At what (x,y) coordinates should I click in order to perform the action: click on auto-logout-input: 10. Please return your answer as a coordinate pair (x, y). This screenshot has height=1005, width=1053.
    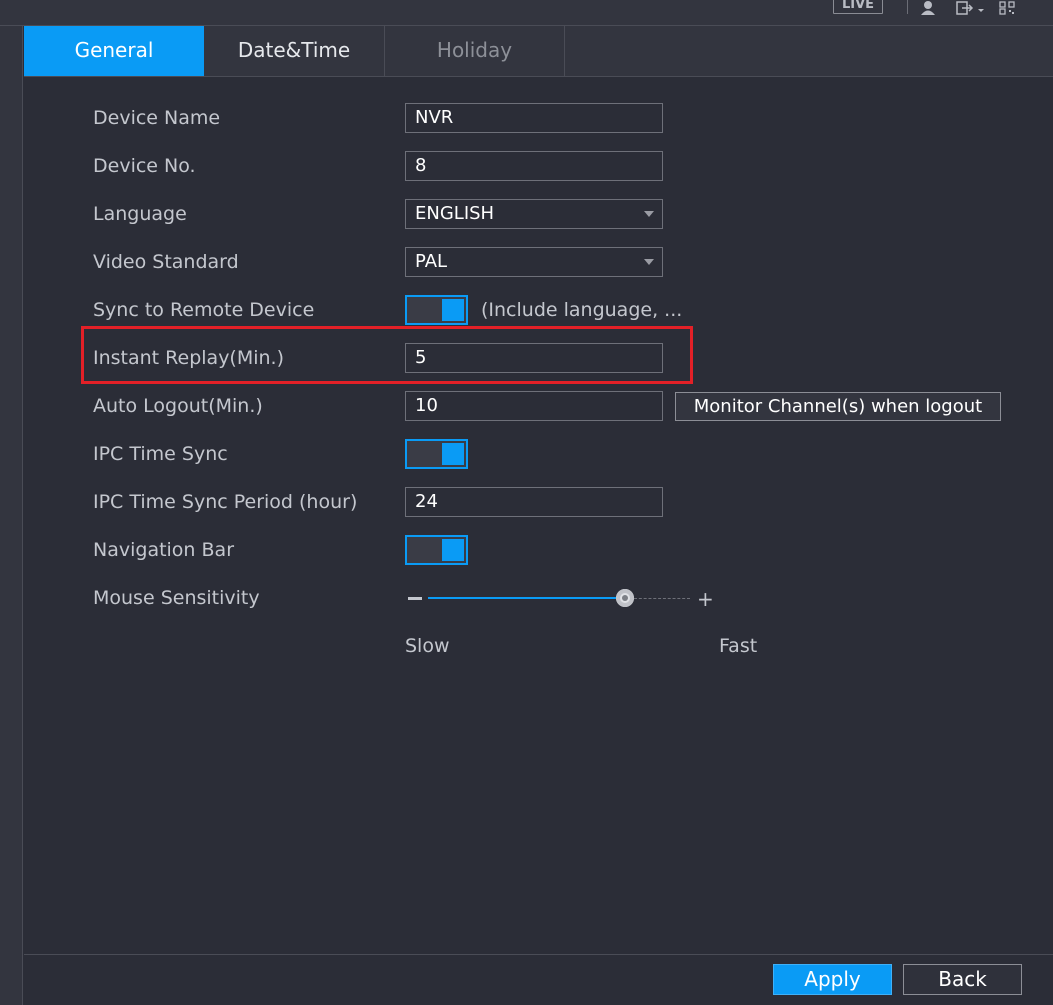
    Looking at the image, I should click on (534, 406).